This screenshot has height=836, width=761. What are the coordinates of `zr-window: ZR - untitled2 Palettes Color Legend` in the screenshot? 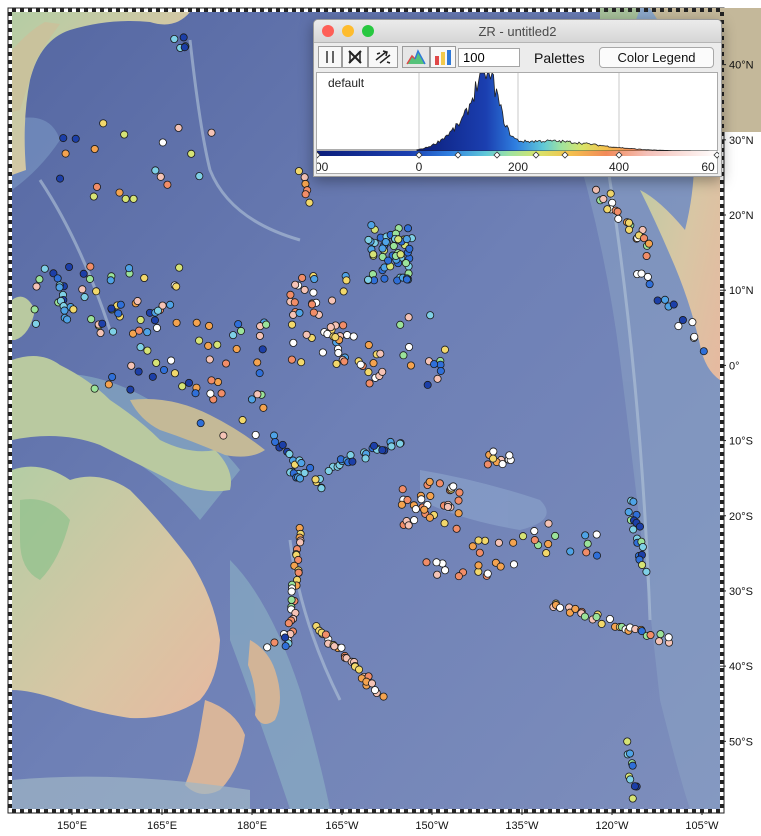 It's located at (517, 98).